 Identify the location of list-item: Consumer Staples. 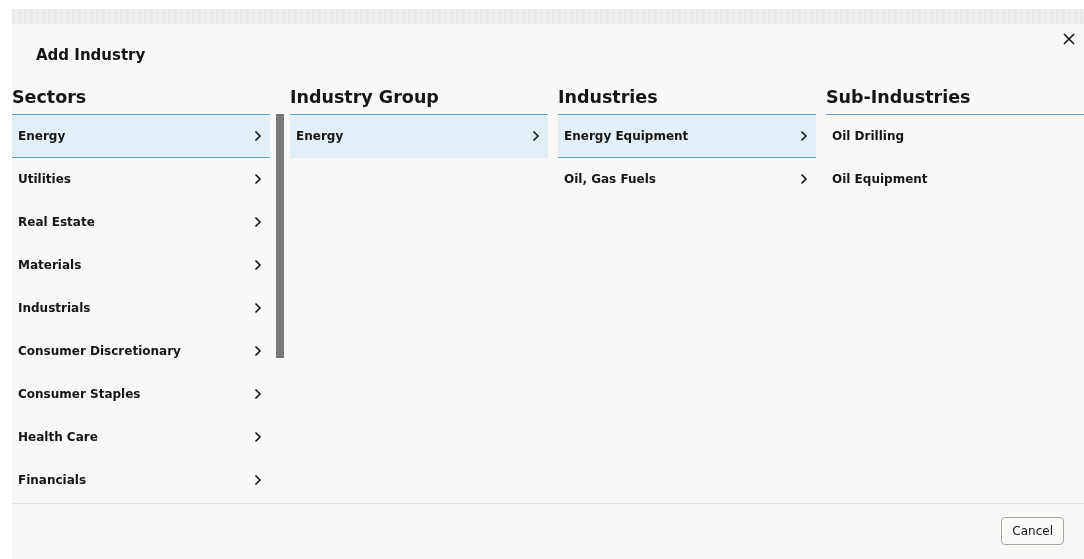
(141, 394).